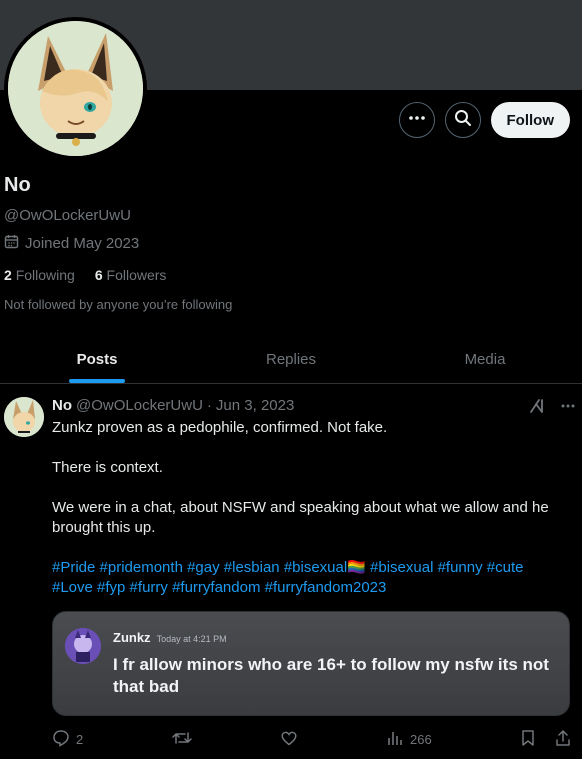  Describe the element at coordinates (83, 646) in the screenshot. I see `media-avatar` at that location.